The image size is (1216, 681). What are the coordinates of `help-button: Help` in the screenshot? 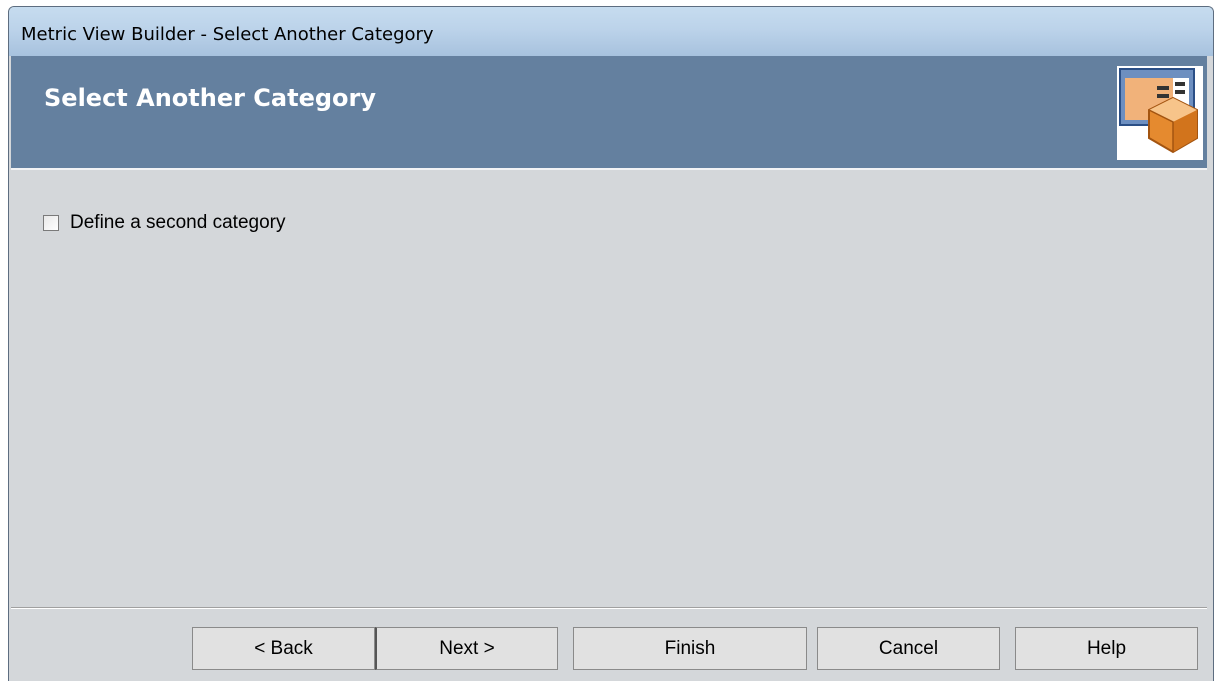 It's located at (1106, 648).